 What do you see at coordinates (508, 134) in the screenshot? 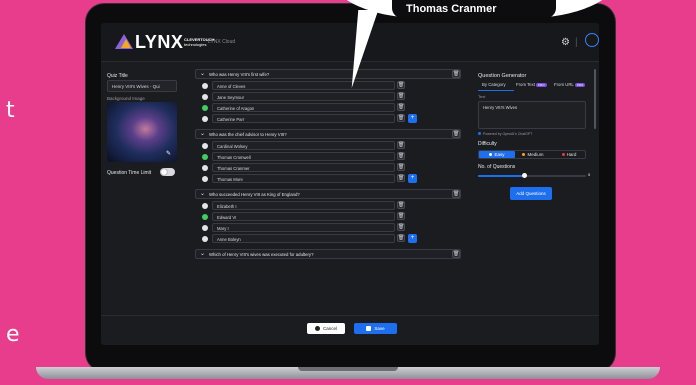
I see `powered-by-text: Powered by OpenAI's ChatGPT` at bounding box center [508, 134].